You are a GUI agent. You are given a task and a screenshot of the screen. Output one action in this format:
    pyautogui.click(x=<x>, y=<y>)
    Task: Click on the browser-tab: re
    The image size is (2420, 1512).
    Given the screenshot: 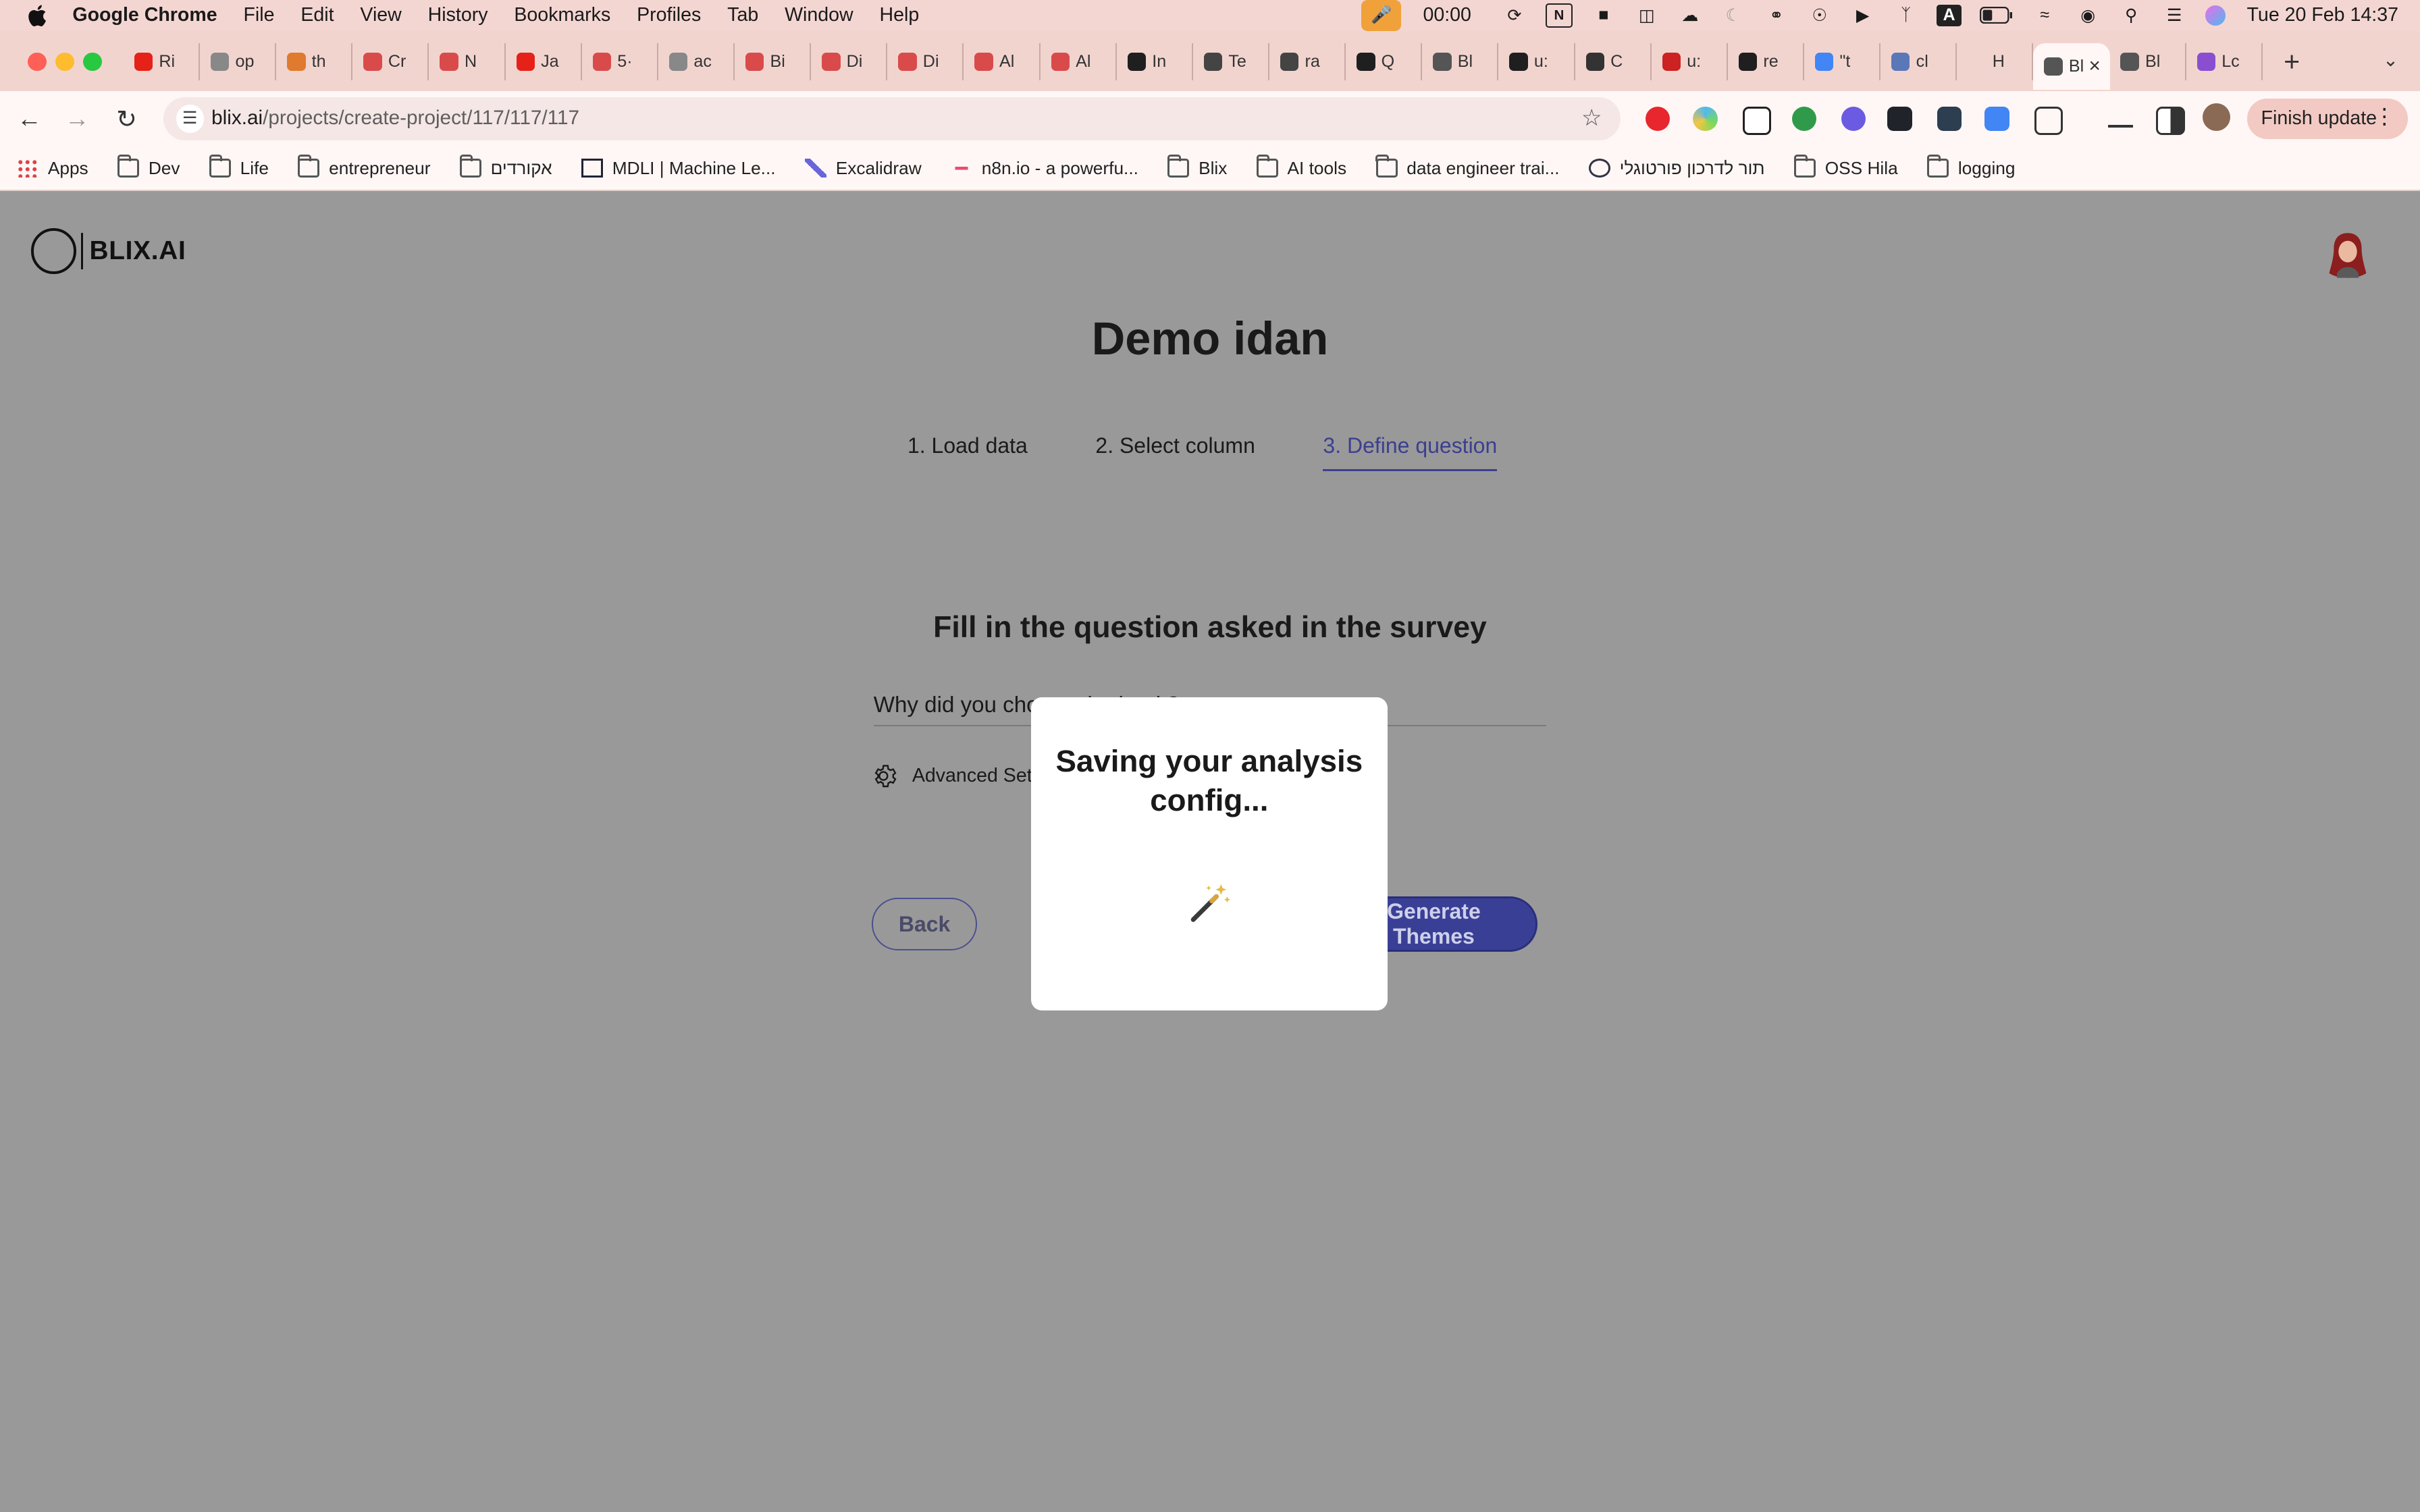 What is the action you would take?
    pyautogui.click(x=1766, y=61)
    